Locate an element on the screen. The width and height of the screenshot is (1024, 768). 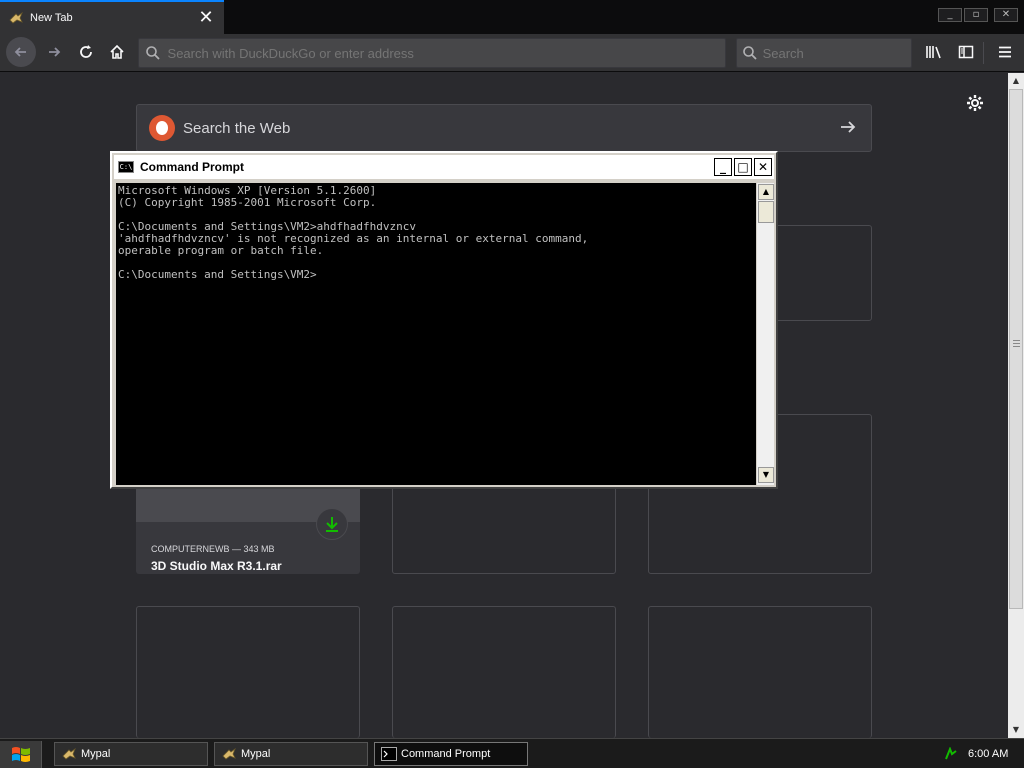
taskbar-item-command-prompt: Command Prompt is located at coordinates (451, 754).